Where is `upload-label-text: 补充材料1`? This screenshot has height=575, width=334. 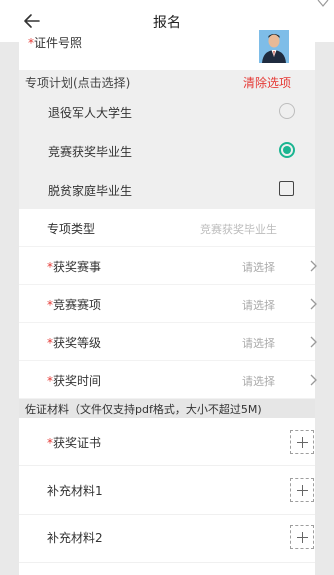
upload-label-text: 补充材料1 is located at coordinates (75, 491).